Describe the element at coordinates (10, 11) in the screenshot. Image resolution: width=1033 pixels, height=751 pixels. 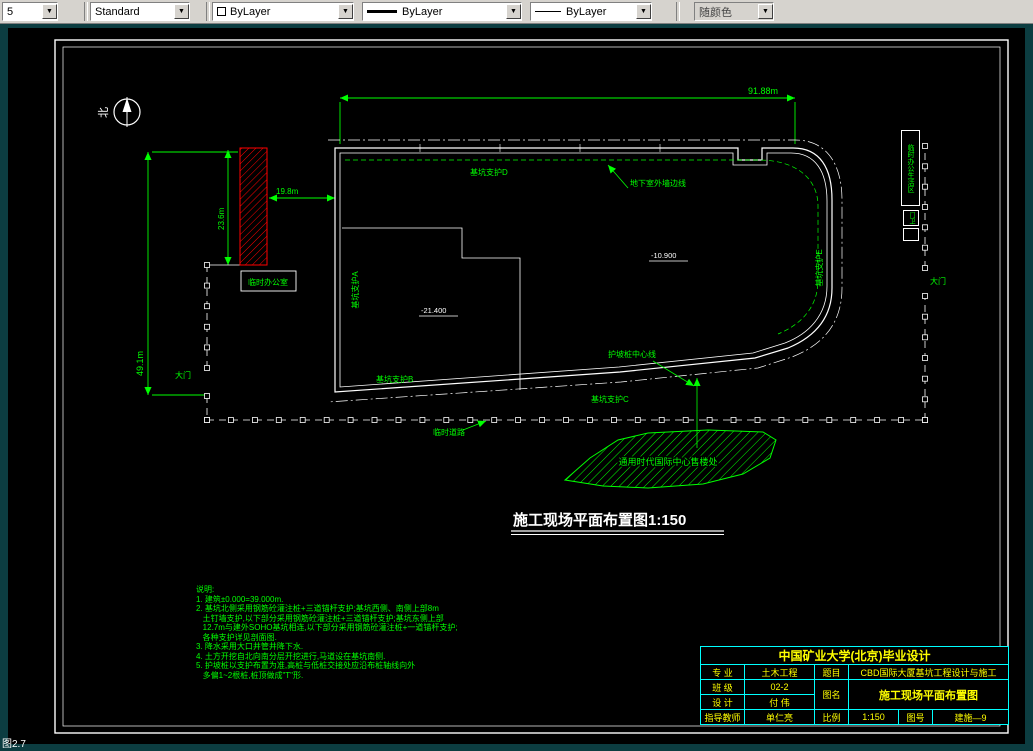
I see `zoom-scale-value: 5` at that location.